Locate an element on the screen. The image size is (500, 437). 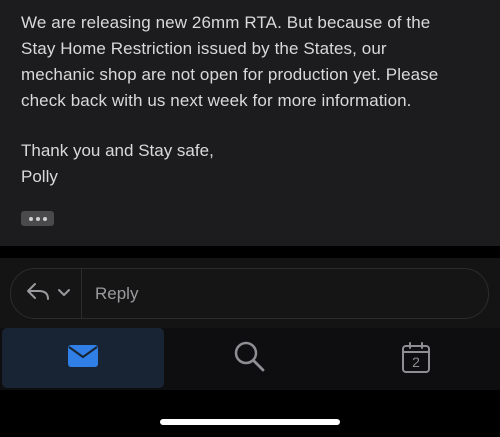
calendar-icon: 2 is located at coordinates (416, 358).